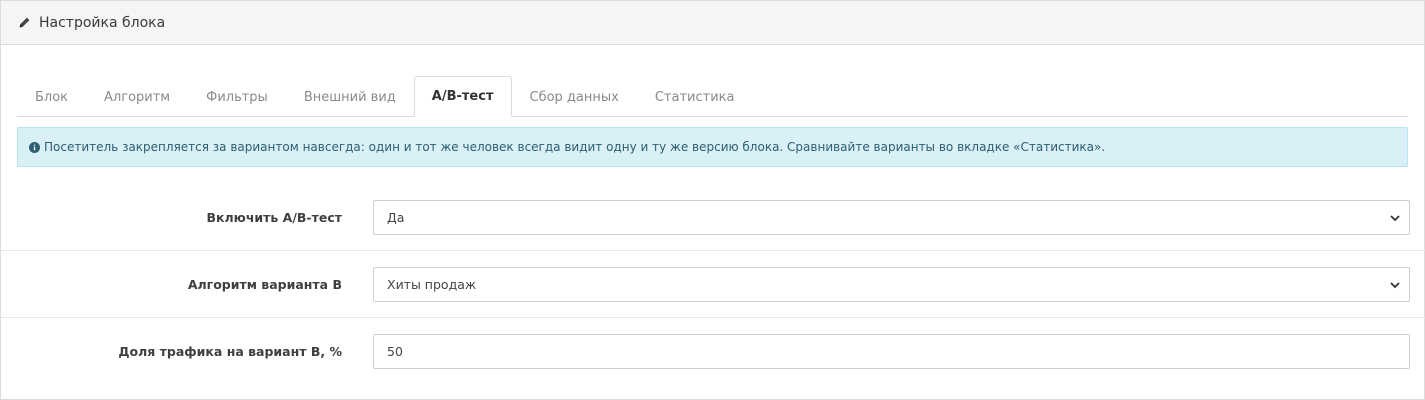 Image resolution: width=1425 pixels, height=400 pixels. I want to click on panel-heading: Настройка блока, so click(712, 23).